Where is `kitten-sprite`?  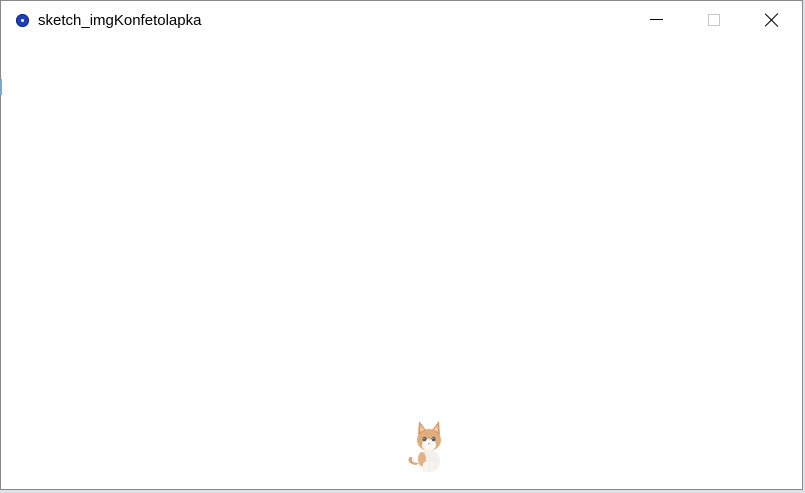 kitten-sprite is located at coordinates (424, 446).